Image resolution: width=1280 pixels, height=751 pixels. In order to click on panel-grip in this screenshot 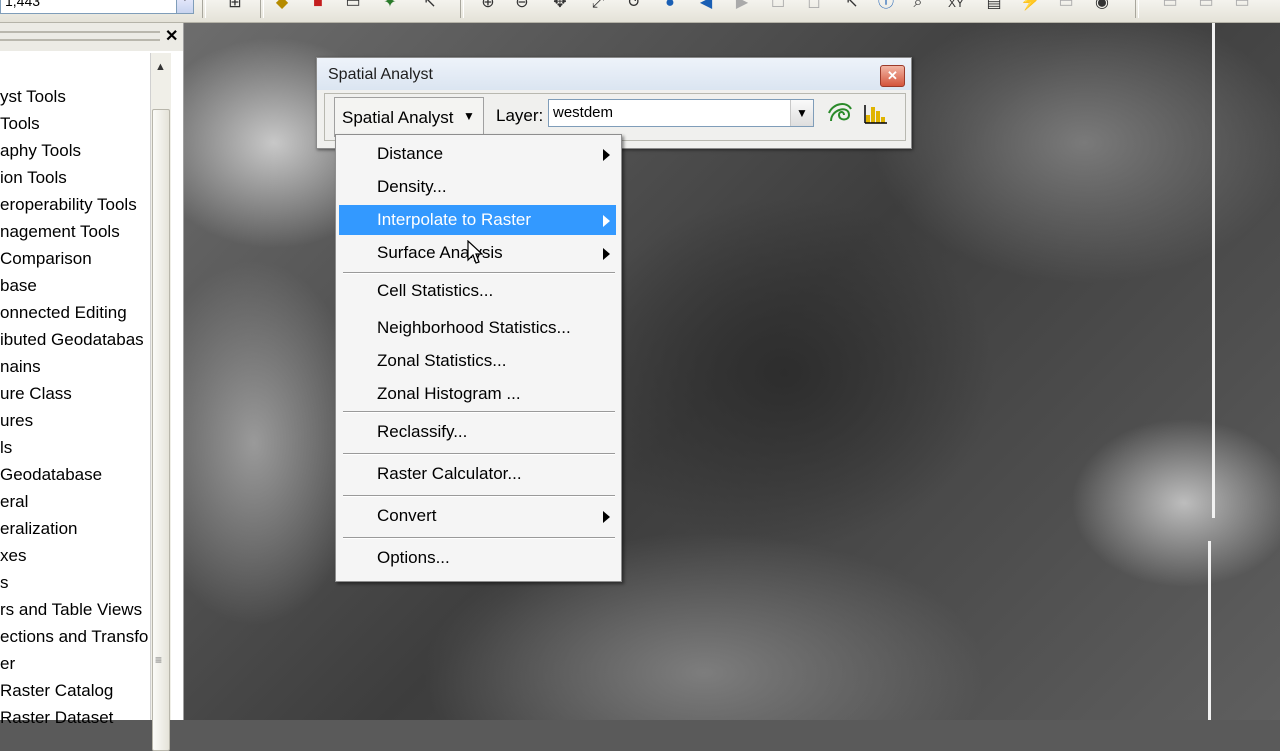, I will do `click(80, 36)`.